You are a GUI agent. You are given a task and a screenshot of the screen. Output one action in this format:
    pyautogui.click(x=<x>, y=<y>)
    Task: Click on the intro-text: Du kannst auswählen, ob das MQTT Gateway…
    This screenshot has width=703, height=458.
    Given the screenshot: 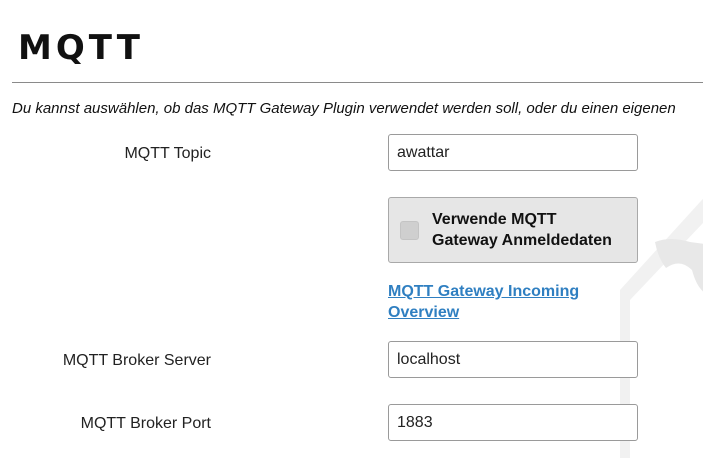 What is the action you would take?
    pyautogui.click(x=344, y=108)
    